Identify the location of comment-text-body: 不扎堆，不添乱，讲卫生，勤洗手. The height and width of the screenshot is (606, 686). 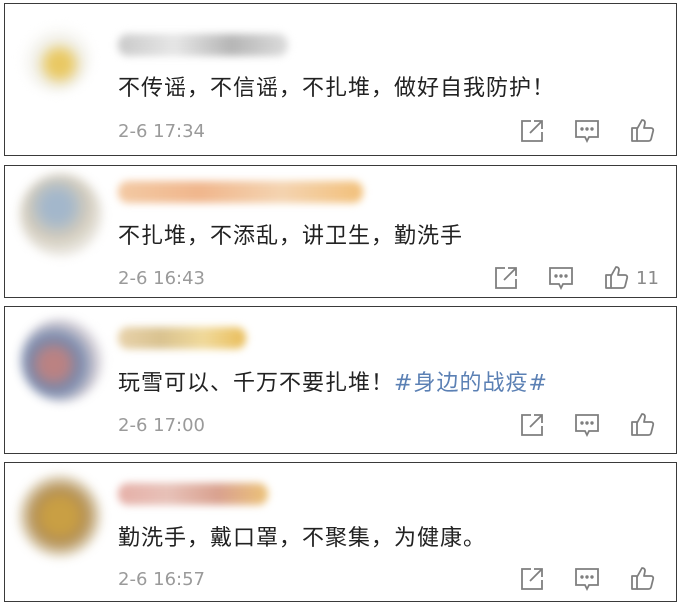
(291, 236).